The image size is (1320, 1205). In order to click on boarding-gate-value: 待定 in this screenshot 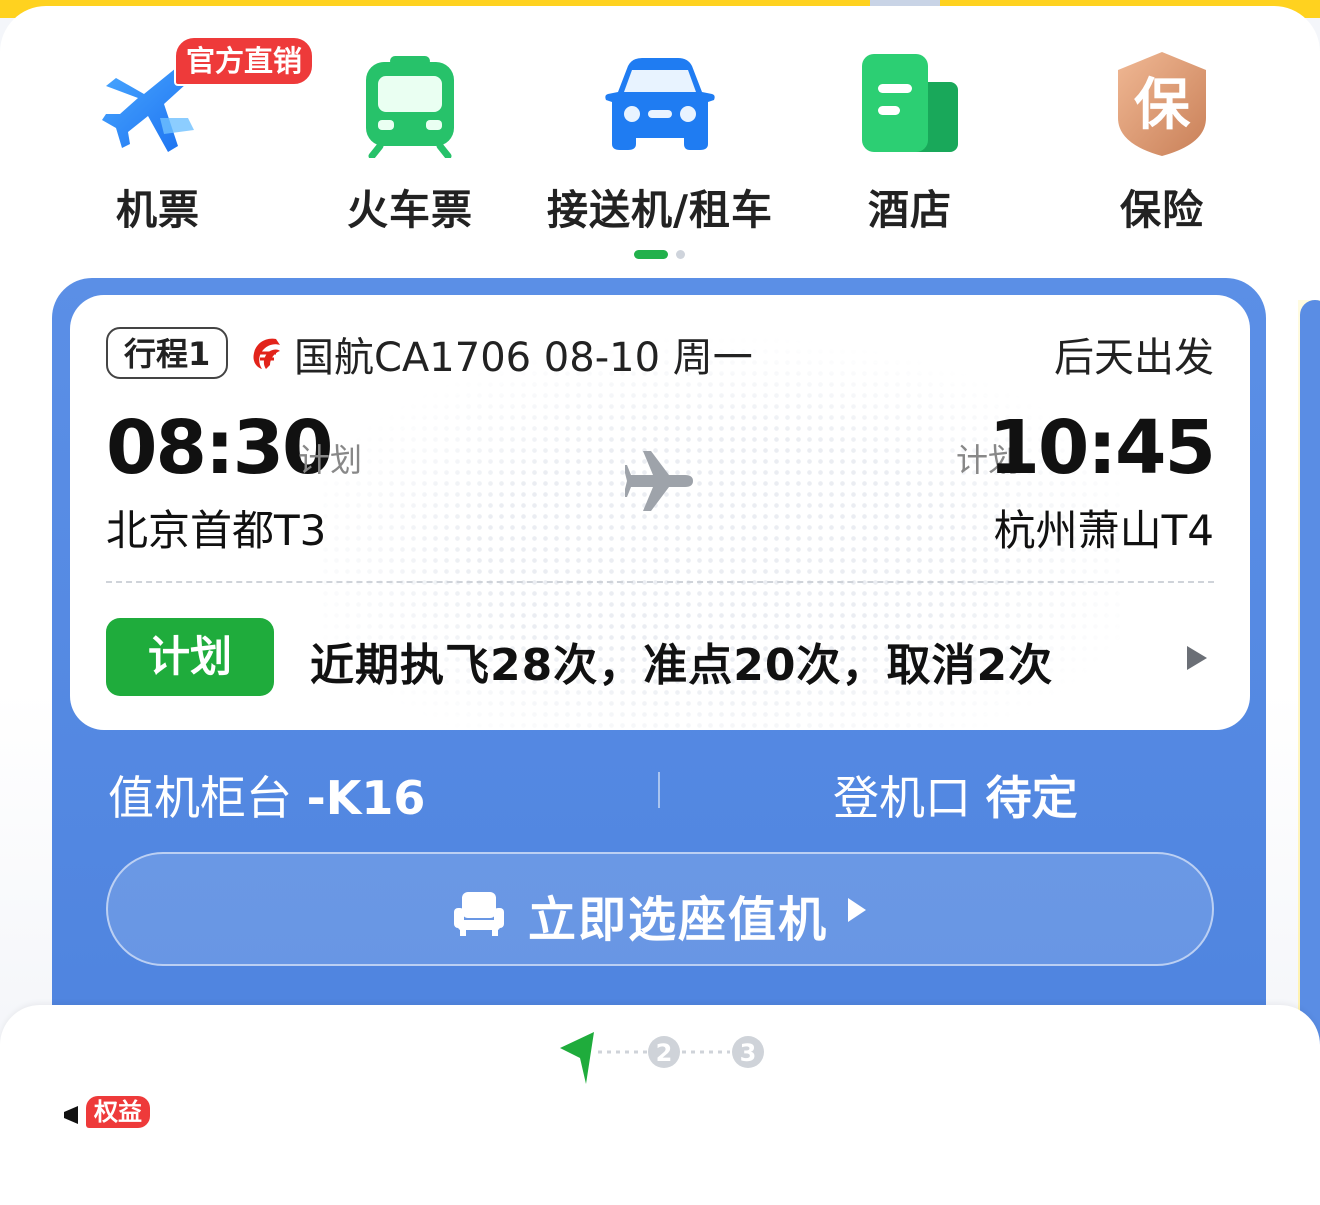, I will do `click(1031, 798)`.